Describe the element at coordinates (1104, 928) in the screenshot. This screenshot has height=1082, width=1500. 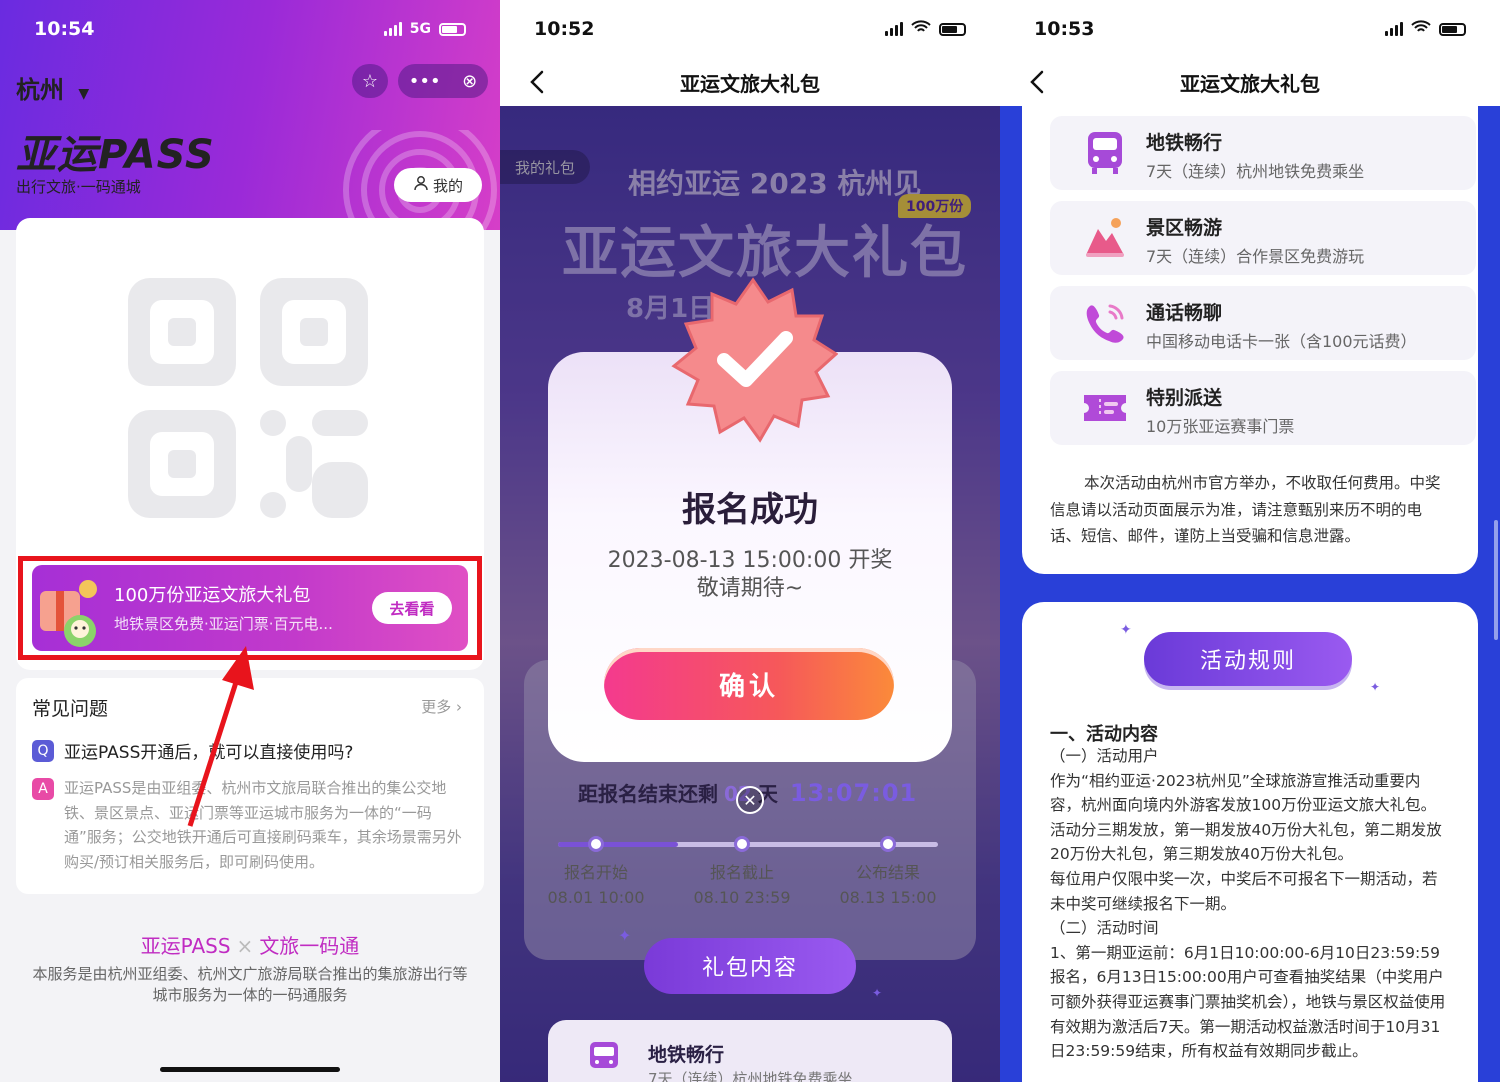
I see `rules-subtitle: （二）活动时间` at that location.